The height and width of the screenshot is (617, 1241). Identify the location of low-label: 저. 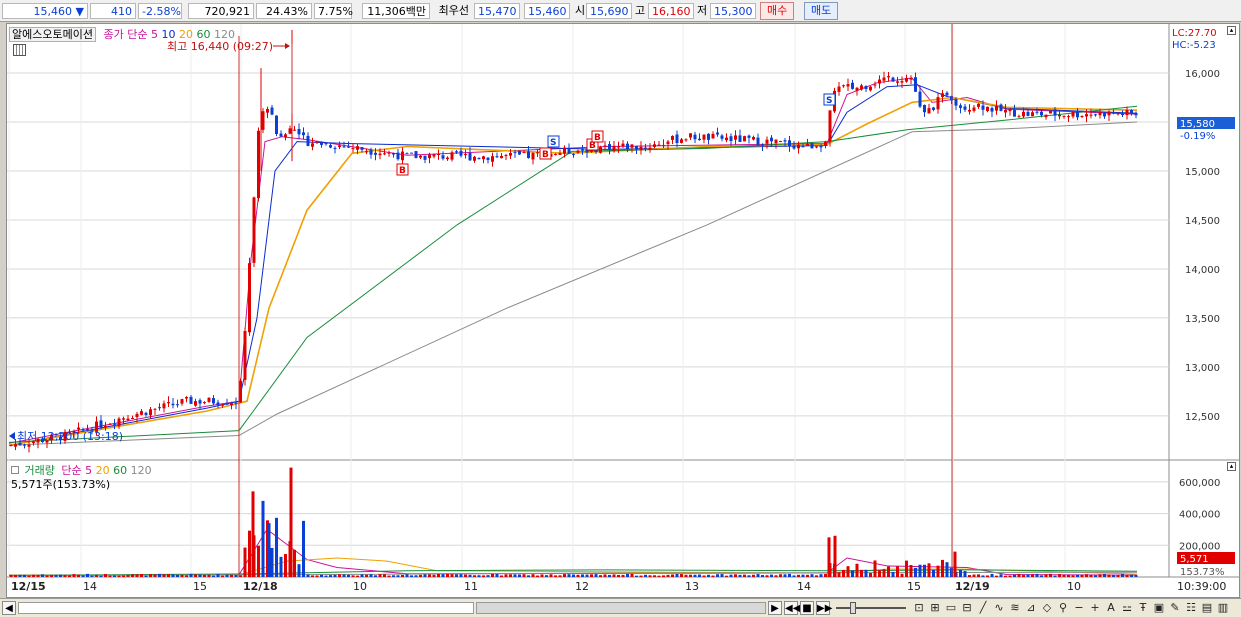
(702, 10).